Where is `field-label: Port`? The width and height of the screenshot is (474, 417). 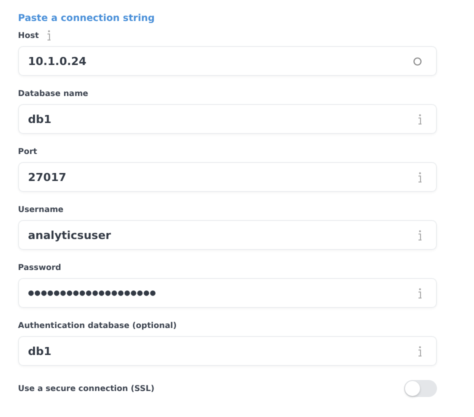
field-label: Port is located at coordinates (28, 151).